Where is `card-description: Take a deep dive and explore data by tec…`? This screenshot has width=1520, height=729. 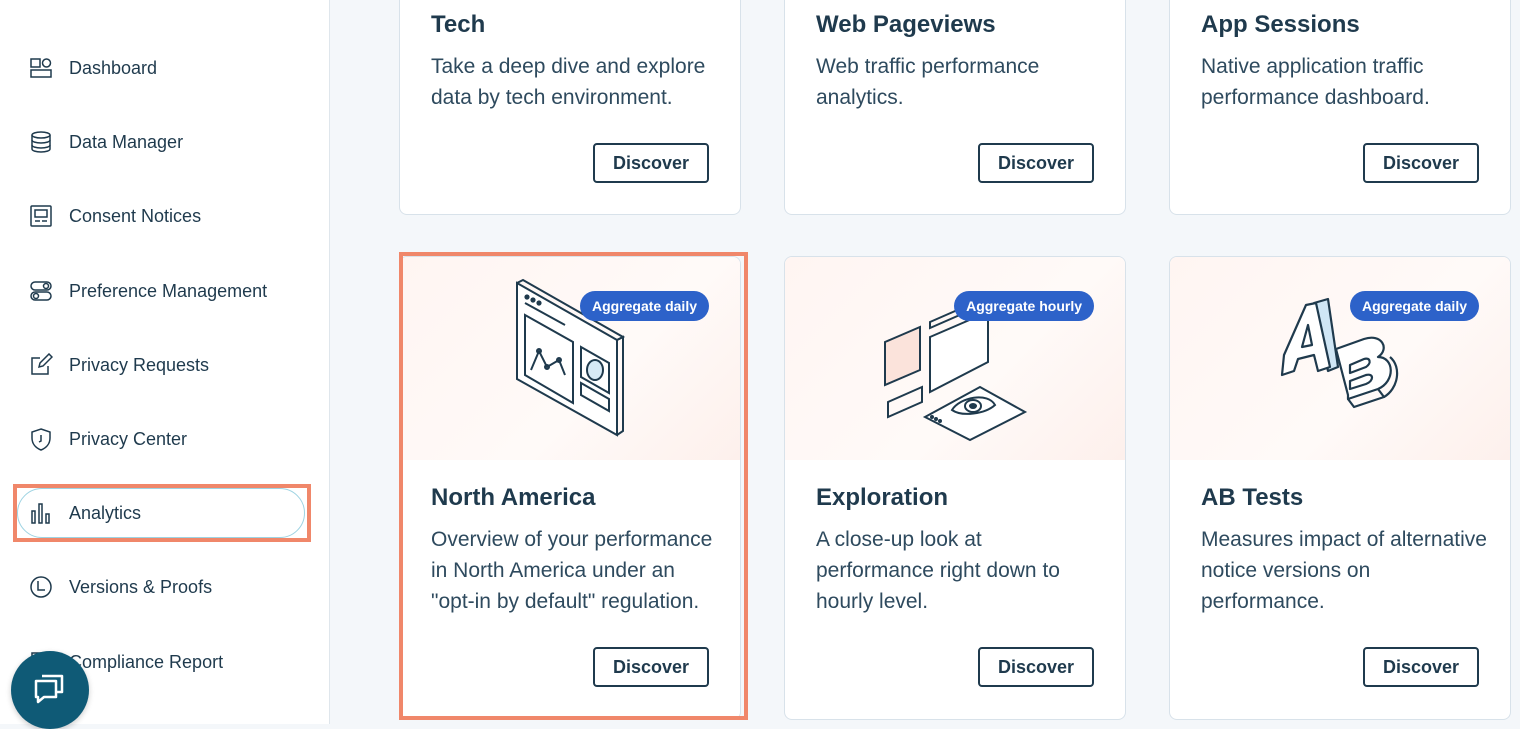 card-description: Take a deep dive and explore data by tec… is located at coordinates (568, 82).